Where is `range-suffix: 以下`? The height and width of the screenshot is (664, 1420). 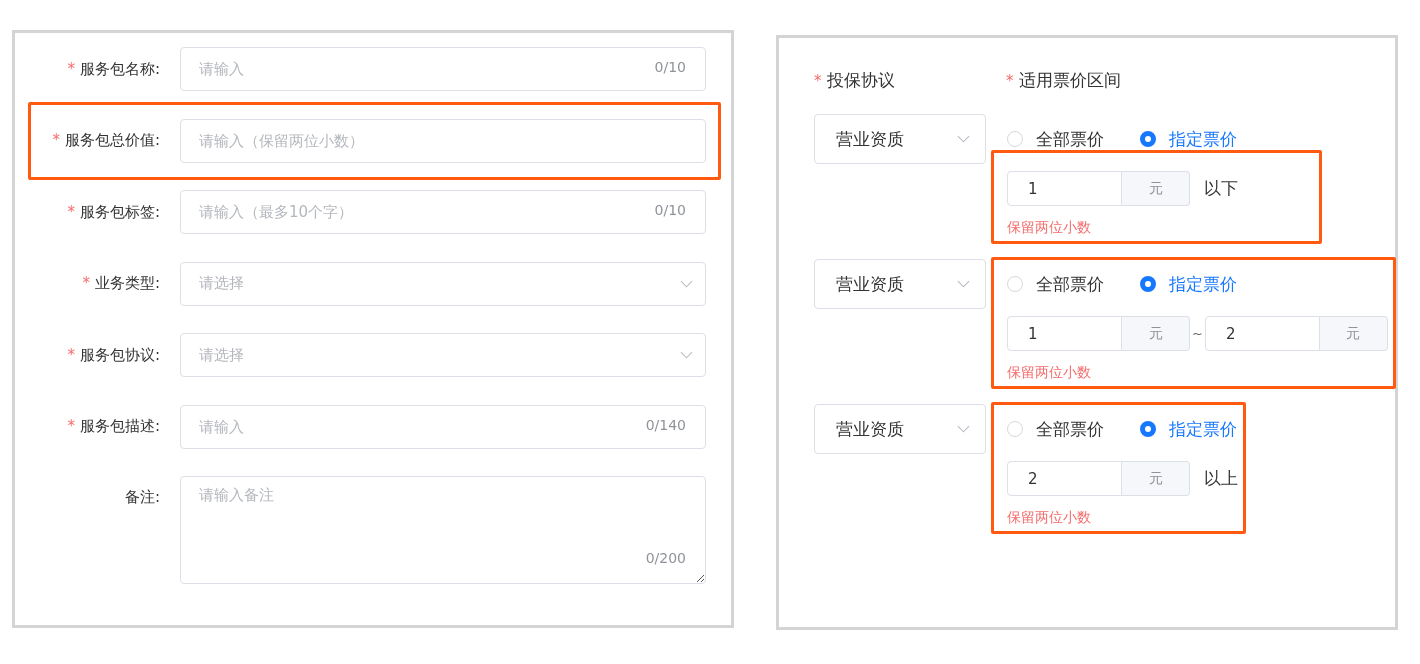
range-suffix: 以下 is located at coordinates (1221, 188).